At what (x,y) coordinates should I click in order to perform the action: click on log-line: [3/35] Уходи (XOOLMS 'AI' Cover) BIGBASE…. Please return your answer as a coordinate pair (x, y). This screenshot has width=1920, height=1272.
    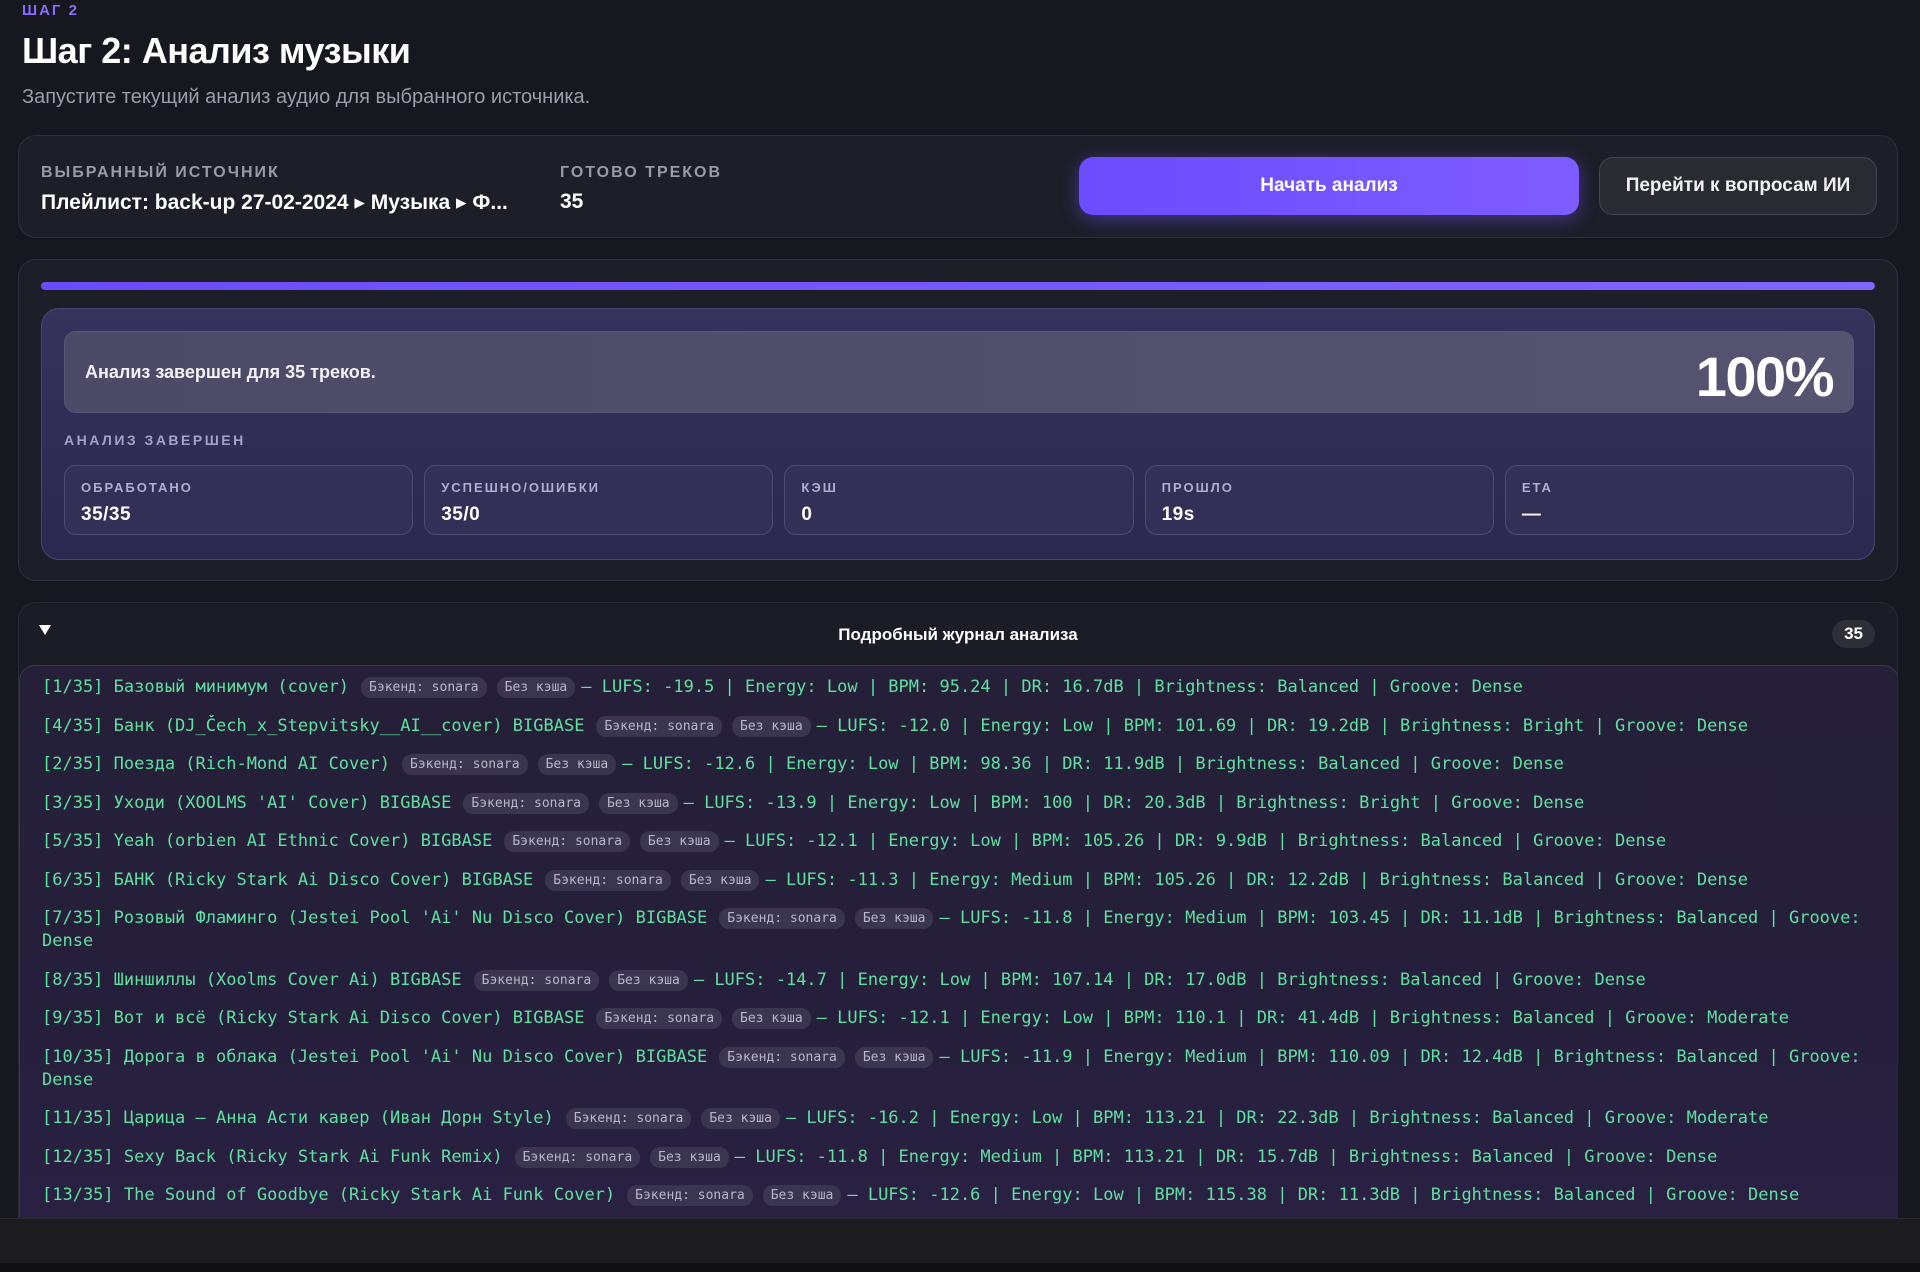
    Looking at the image, I should click on (959, 803).